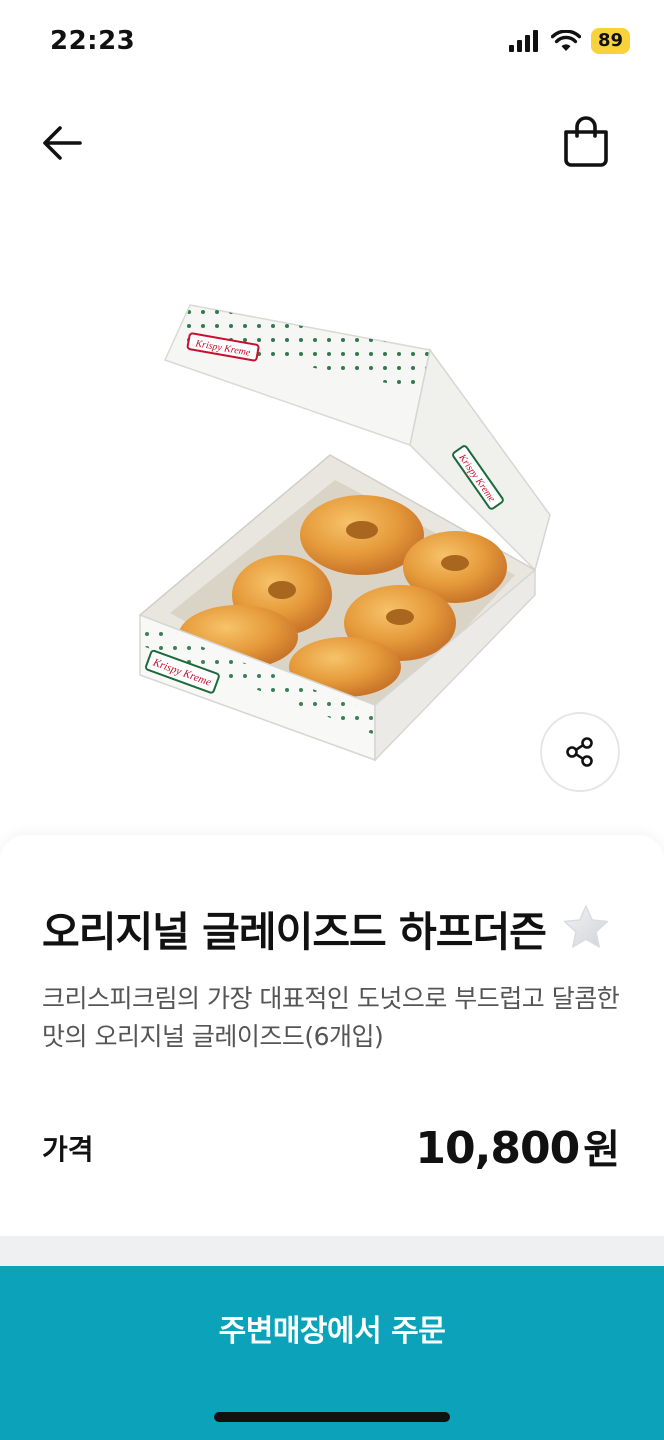  I want to click on price-value: 10,800 원, so click(517, 1146).